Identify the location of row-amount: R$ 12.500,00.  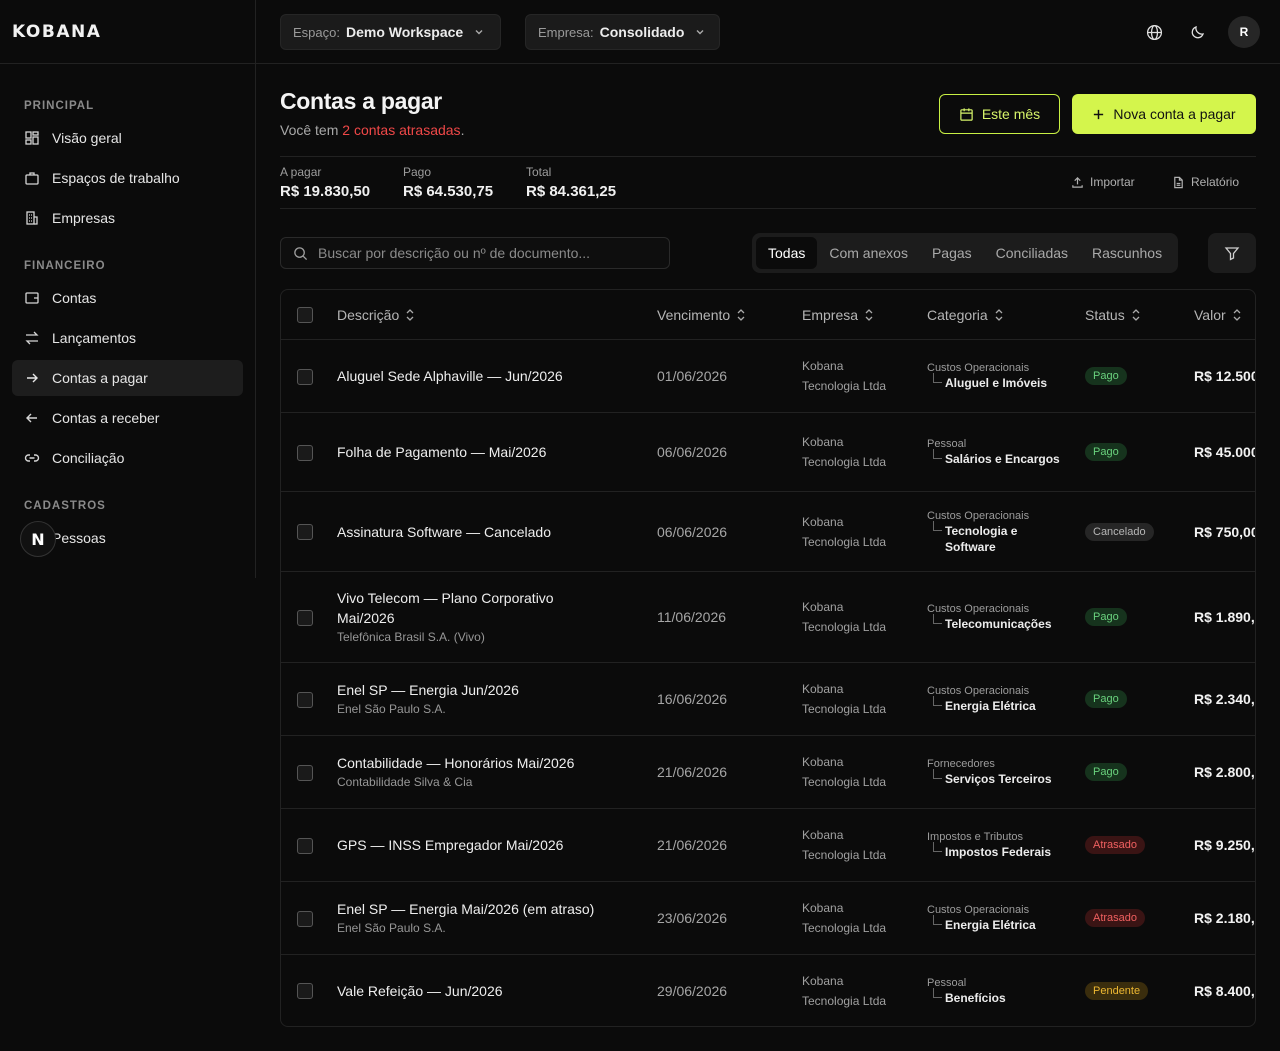
(1224, 376).